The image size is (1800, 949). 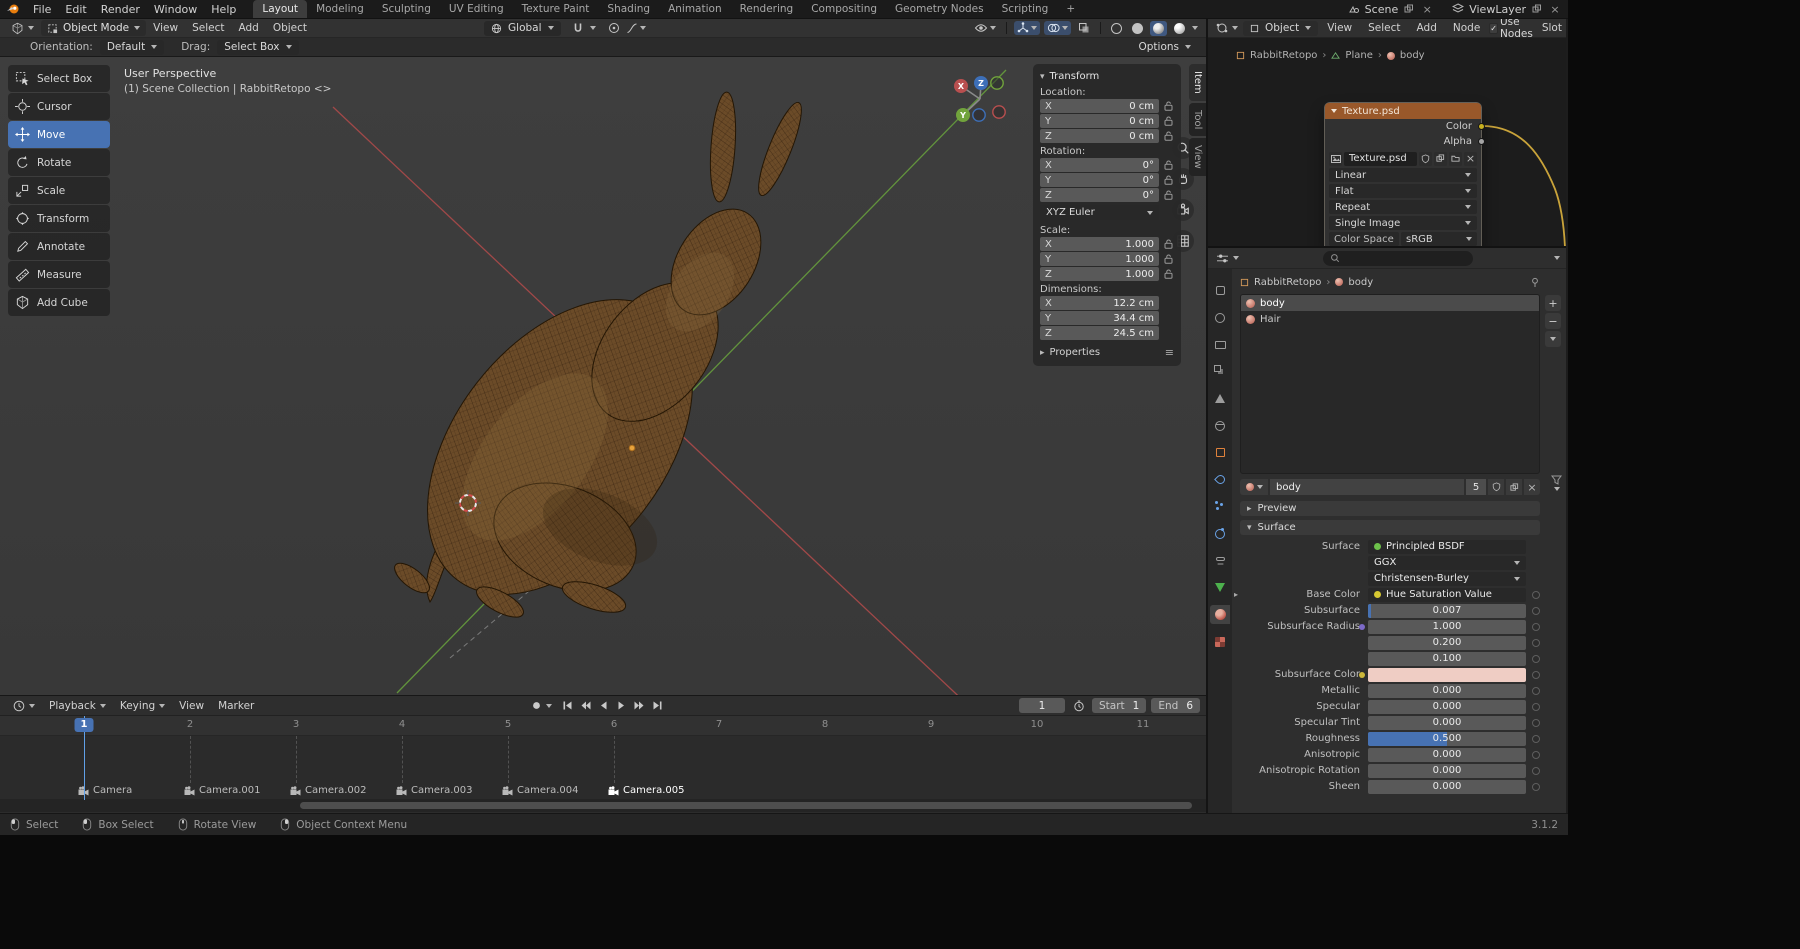 I want to click on properties-tab-output, so click(x=1220, y=344).